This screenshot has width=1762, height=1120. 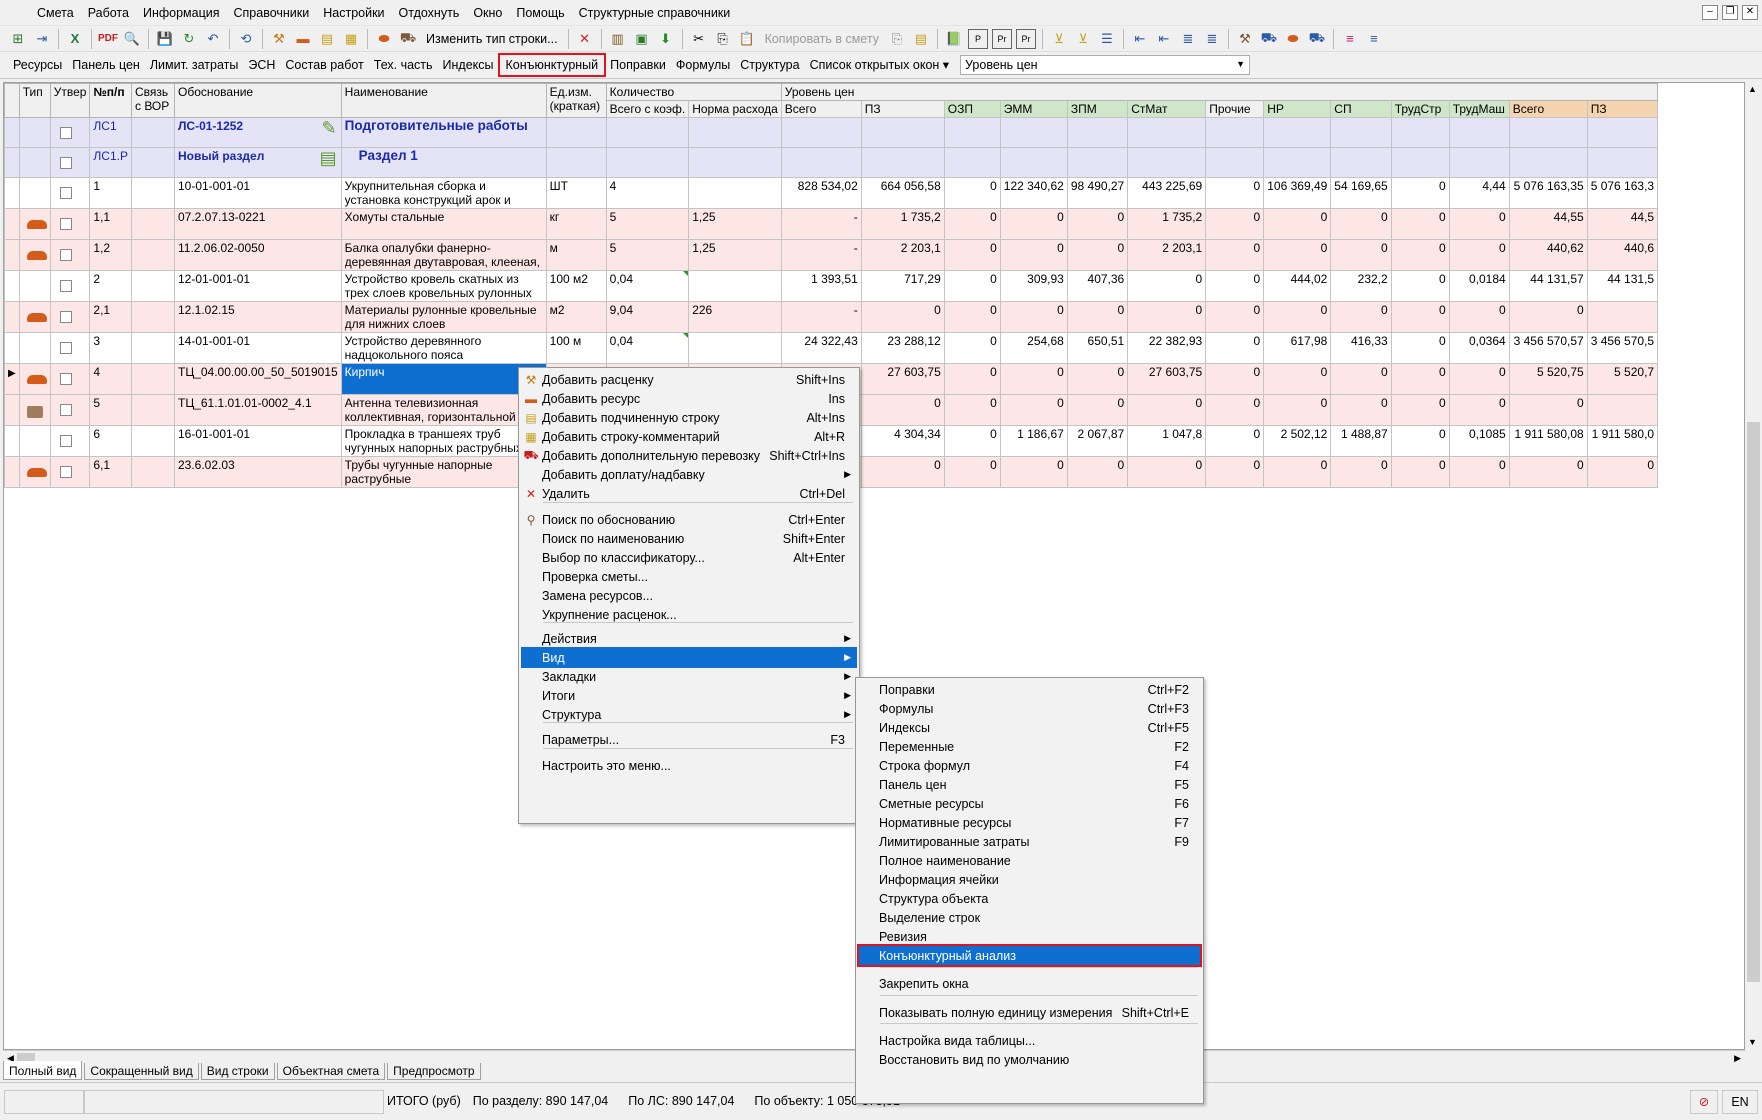 What do you see at coordinates (1059, 39) in the screenshot?
I see `filter-icon: ⊻` at bounding box center [1059, 39].